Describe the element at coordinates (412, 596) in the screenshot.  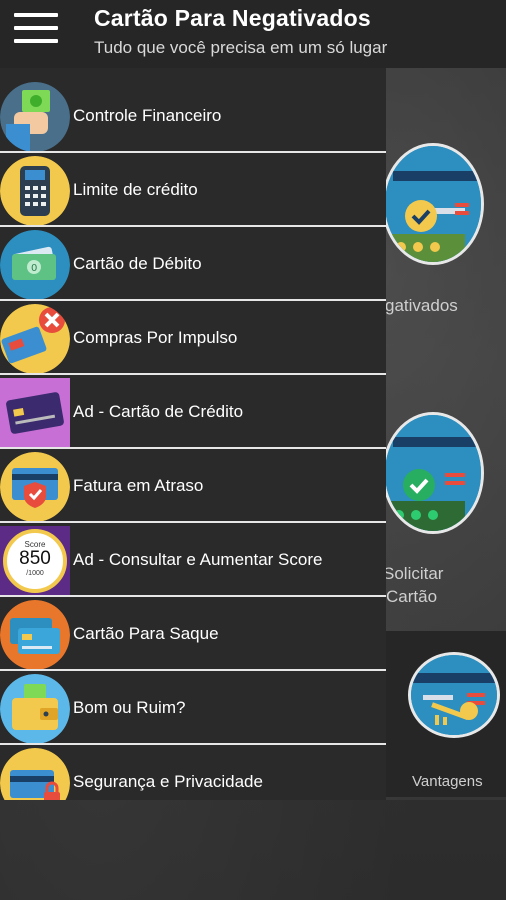
I see `bg-card-label-line2: Cartão` at that location.